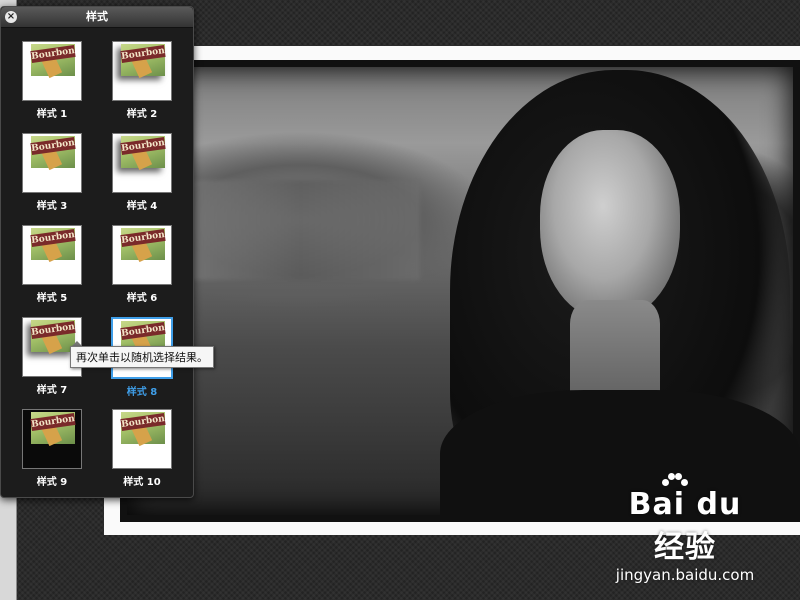  Describe the element at coordinates (142, 357) in the screenshot. I see `tooltip: 再次单击以随机选择结果。` at that location.